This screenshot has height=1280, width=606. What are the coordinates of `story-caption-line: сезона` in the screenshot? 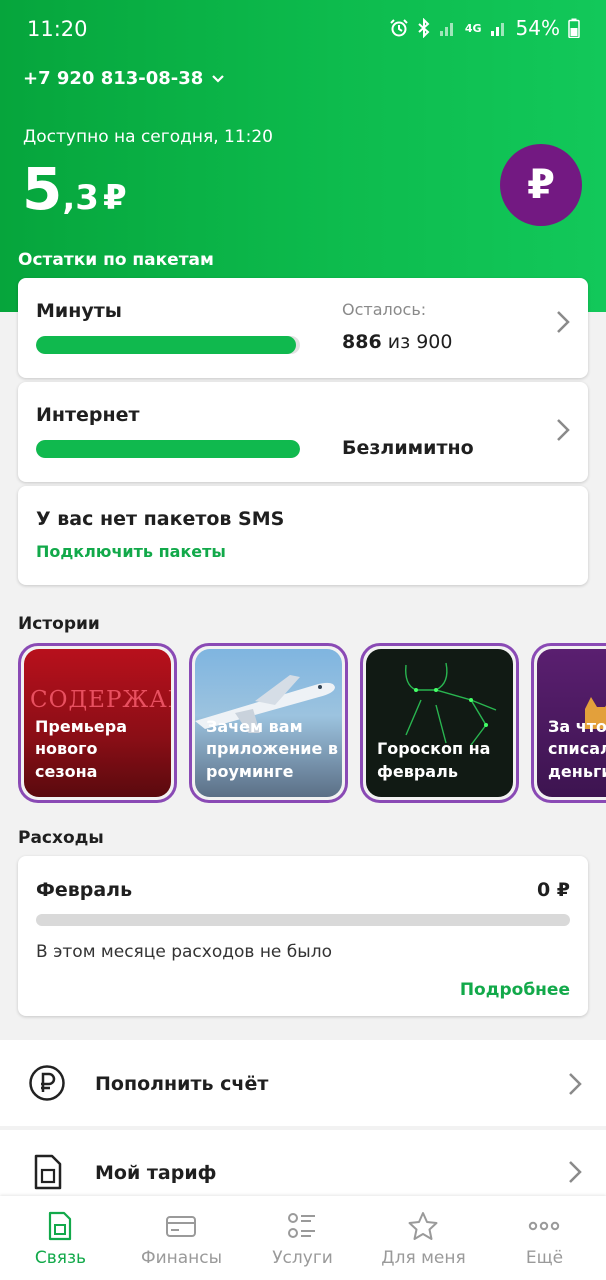 It's located at (66, 771).